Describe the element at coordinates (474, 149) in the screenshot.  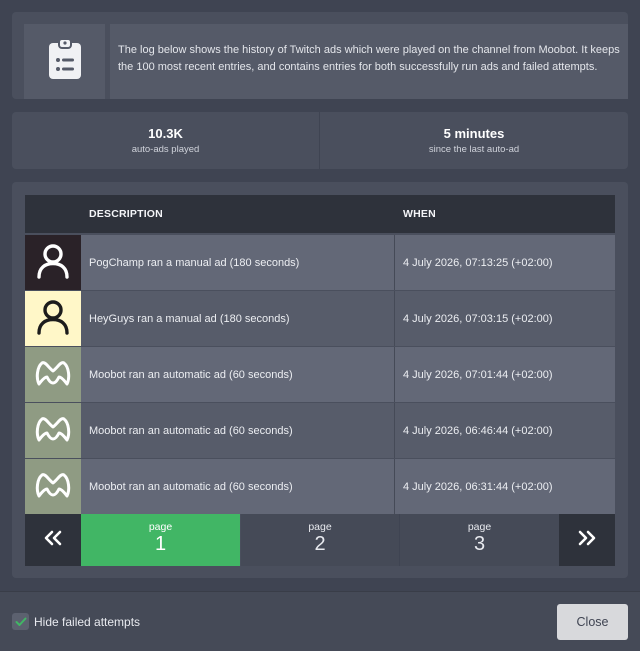
I see `stat-label: since the last auto-ad` at that location.